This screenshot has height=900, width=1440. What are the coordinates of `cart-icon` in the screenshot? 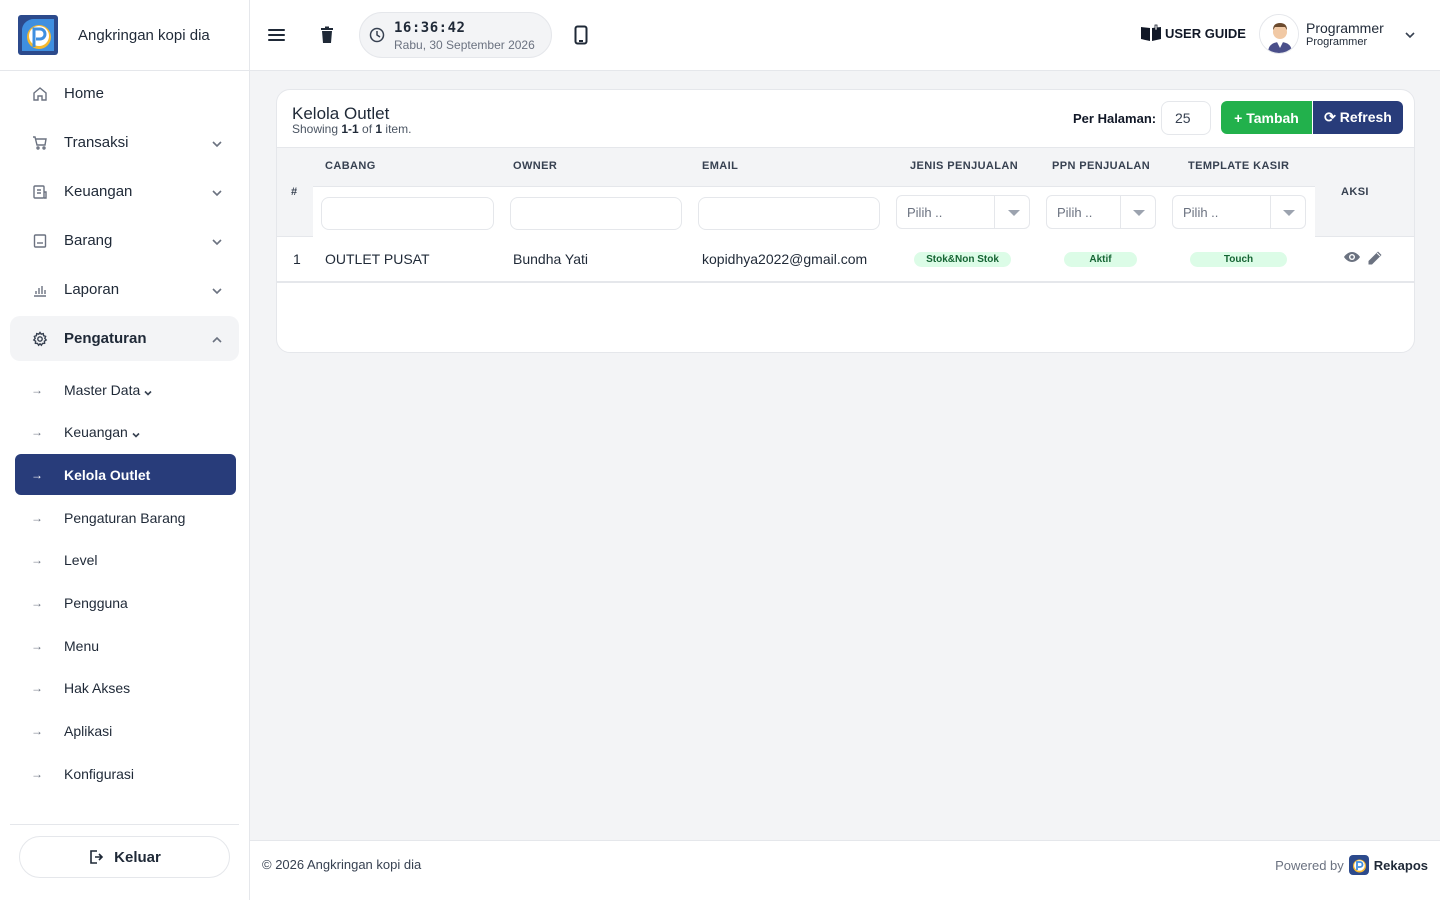 It's located at (40, 143).